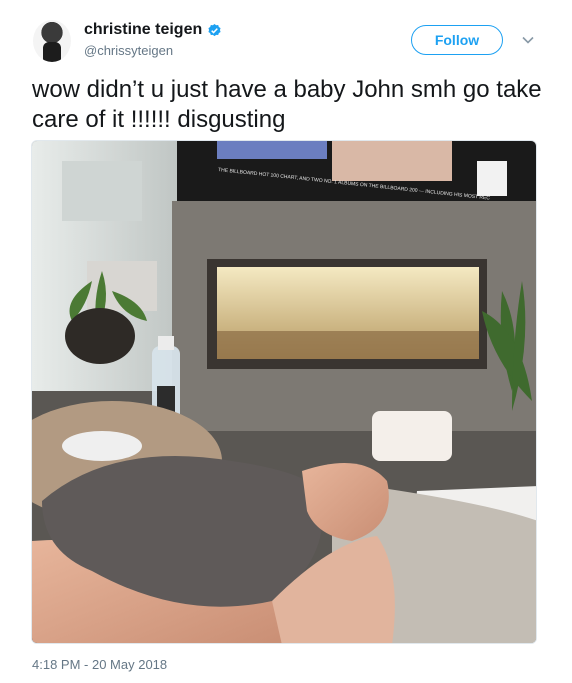 The height and width of the screenshot is (683, 572). I want to click on display-name-text: christine teigen, so click(143, 30).